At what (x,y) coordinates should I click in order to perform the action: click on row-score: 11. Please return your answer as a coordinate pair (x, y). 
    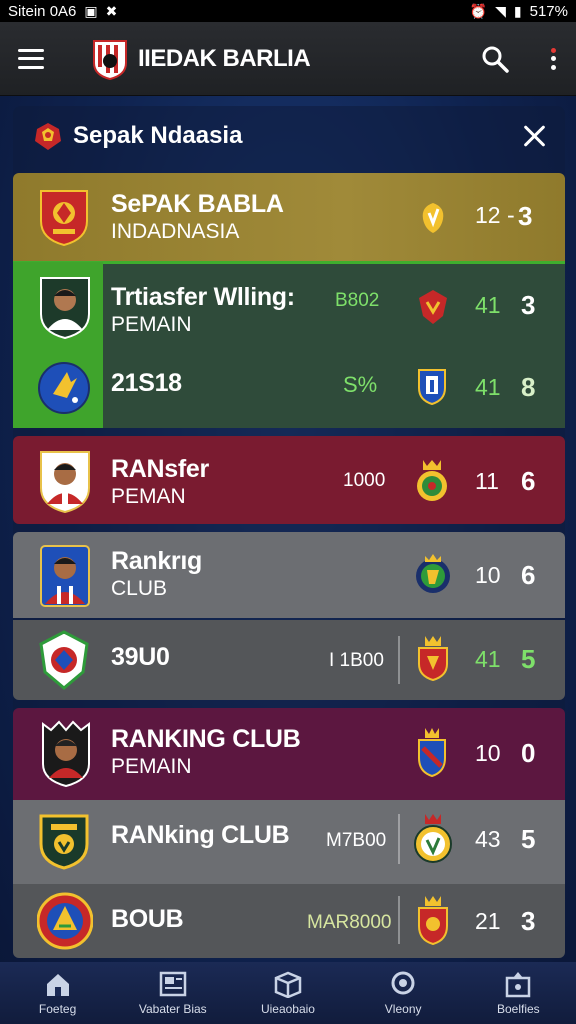
    Looking at the image, I should click on (487, 481).